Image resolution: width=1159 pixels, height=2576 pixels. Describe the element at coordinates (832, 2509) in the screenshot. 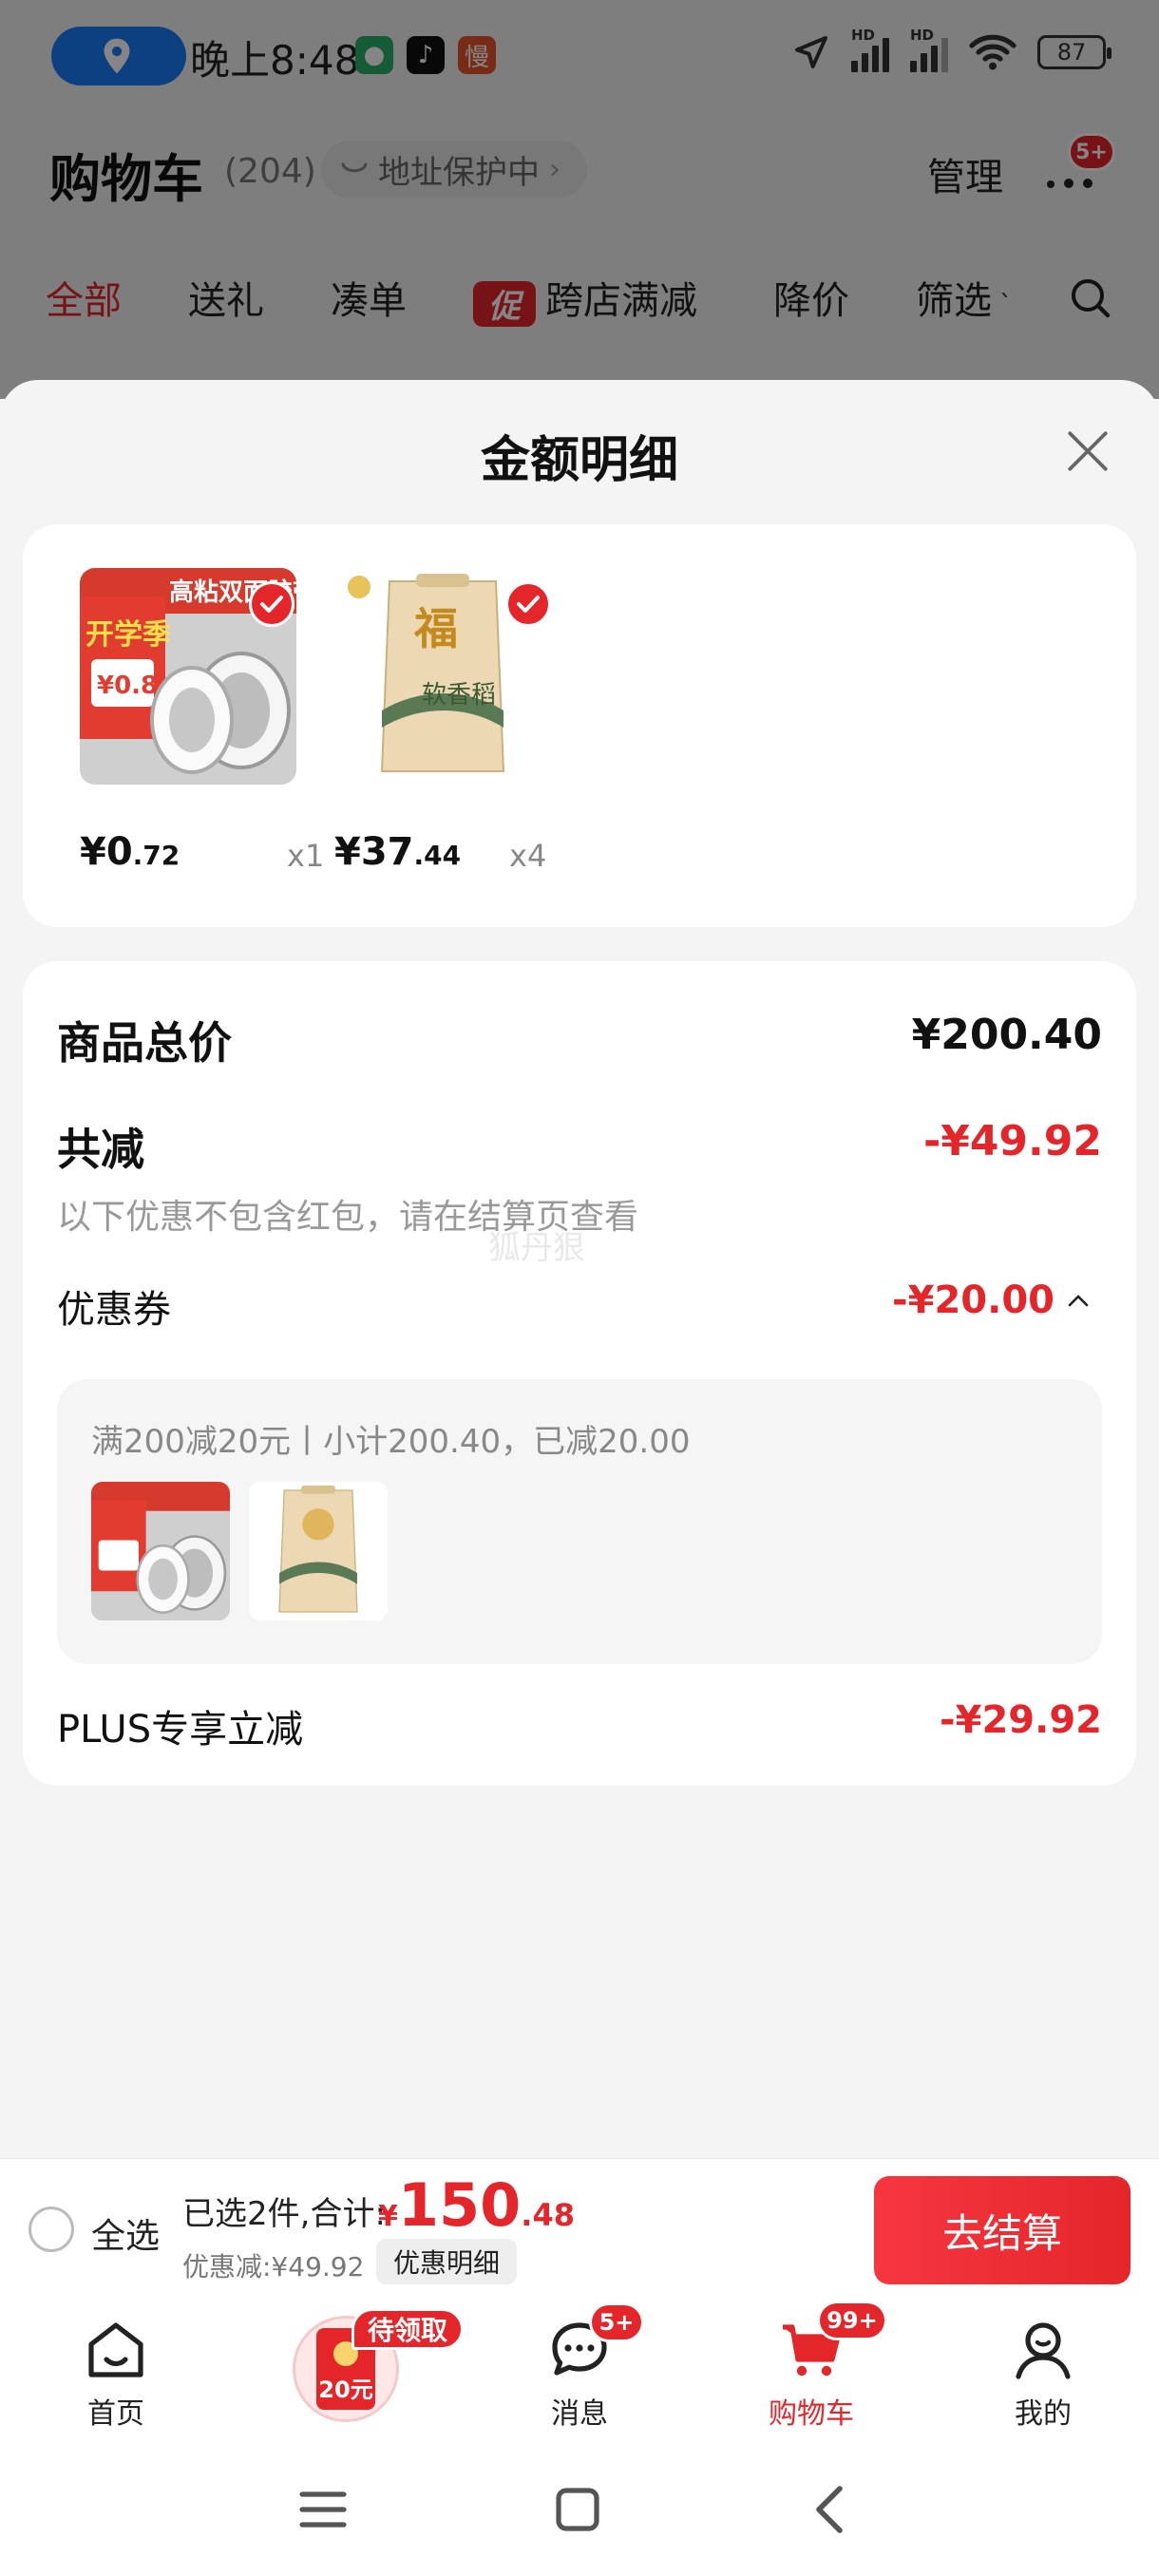

I see `back-icon` at that location.